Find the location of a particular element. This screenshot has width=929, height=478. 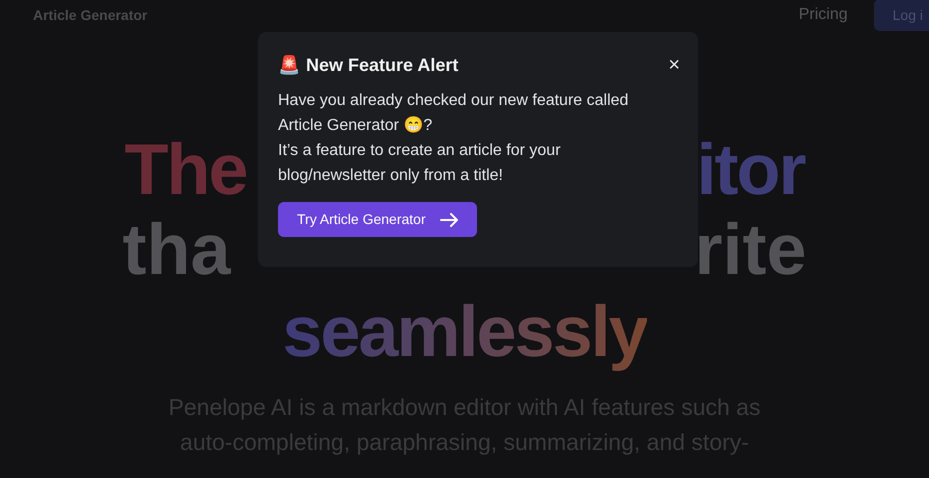

siren-icon: 🚨 is located at coordinates (289, 65).